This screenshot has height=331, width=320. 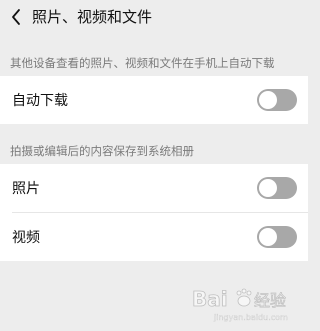 I want to click on settings-group-auto-download: 自动下载, so click(x=154, y=100).